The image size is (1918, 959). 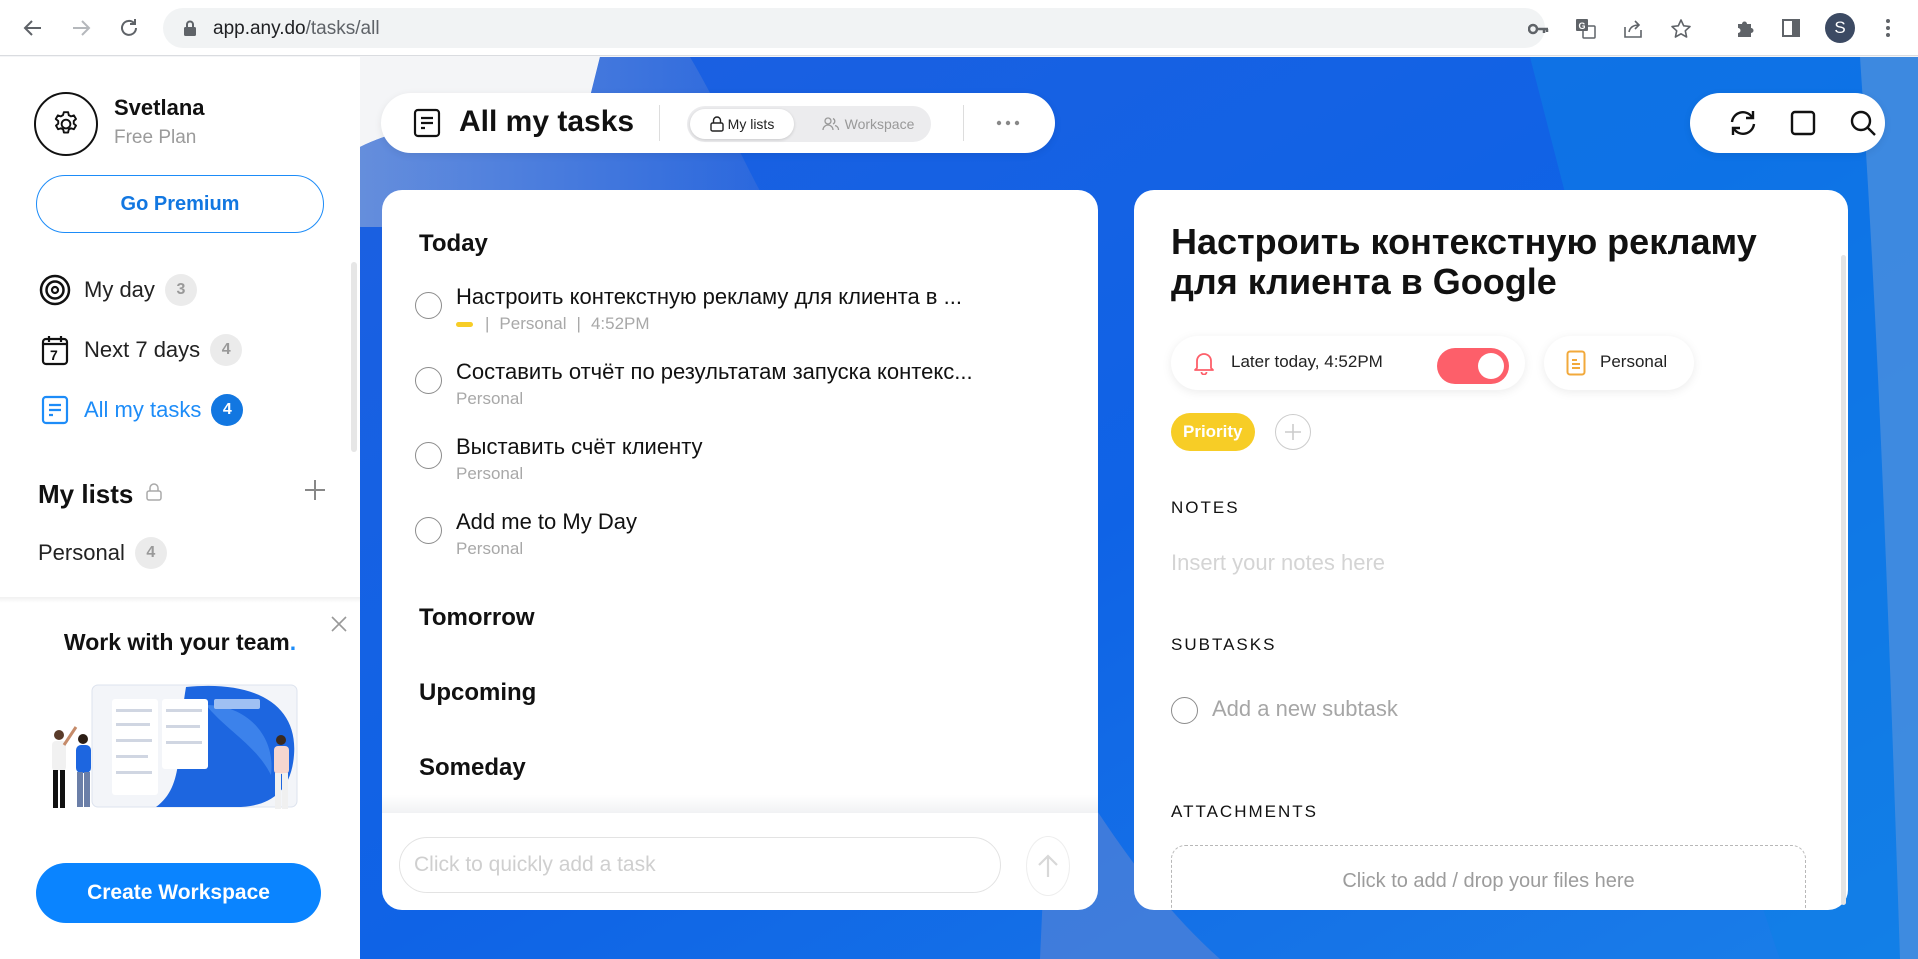 I want to click on detail-scrollbar, so click(x=1843, y=580).